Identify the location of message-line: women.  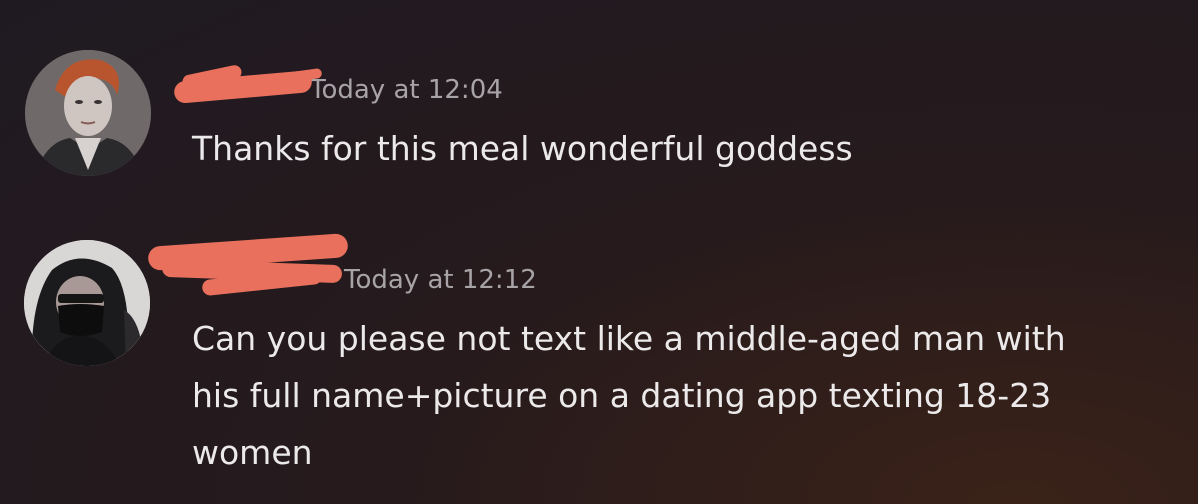
(252, 452).